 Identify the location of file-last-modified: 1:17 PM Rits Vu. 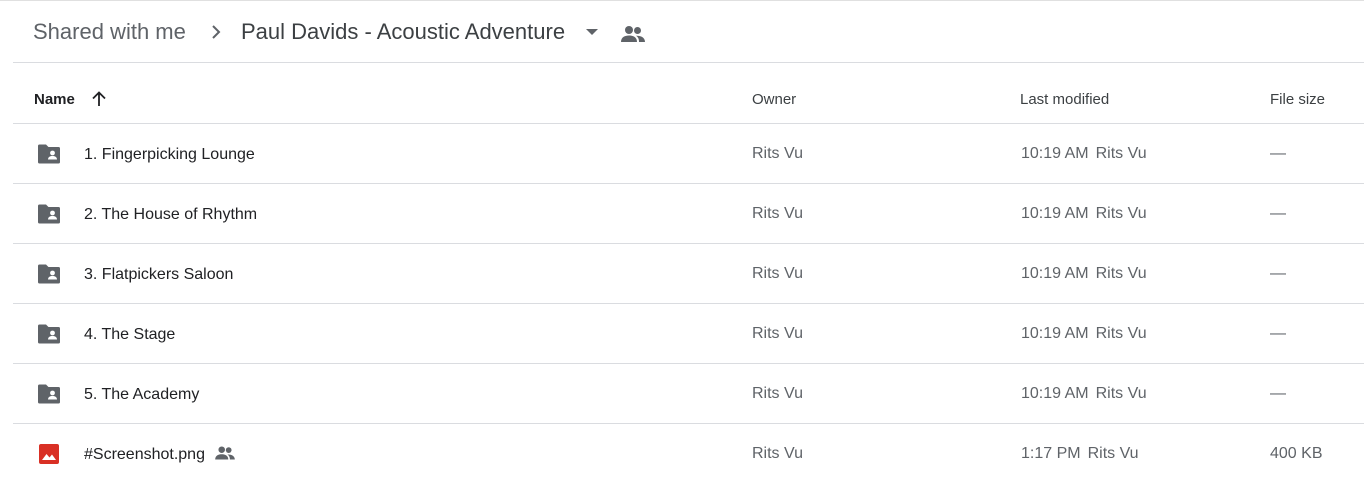
(1080, 454).